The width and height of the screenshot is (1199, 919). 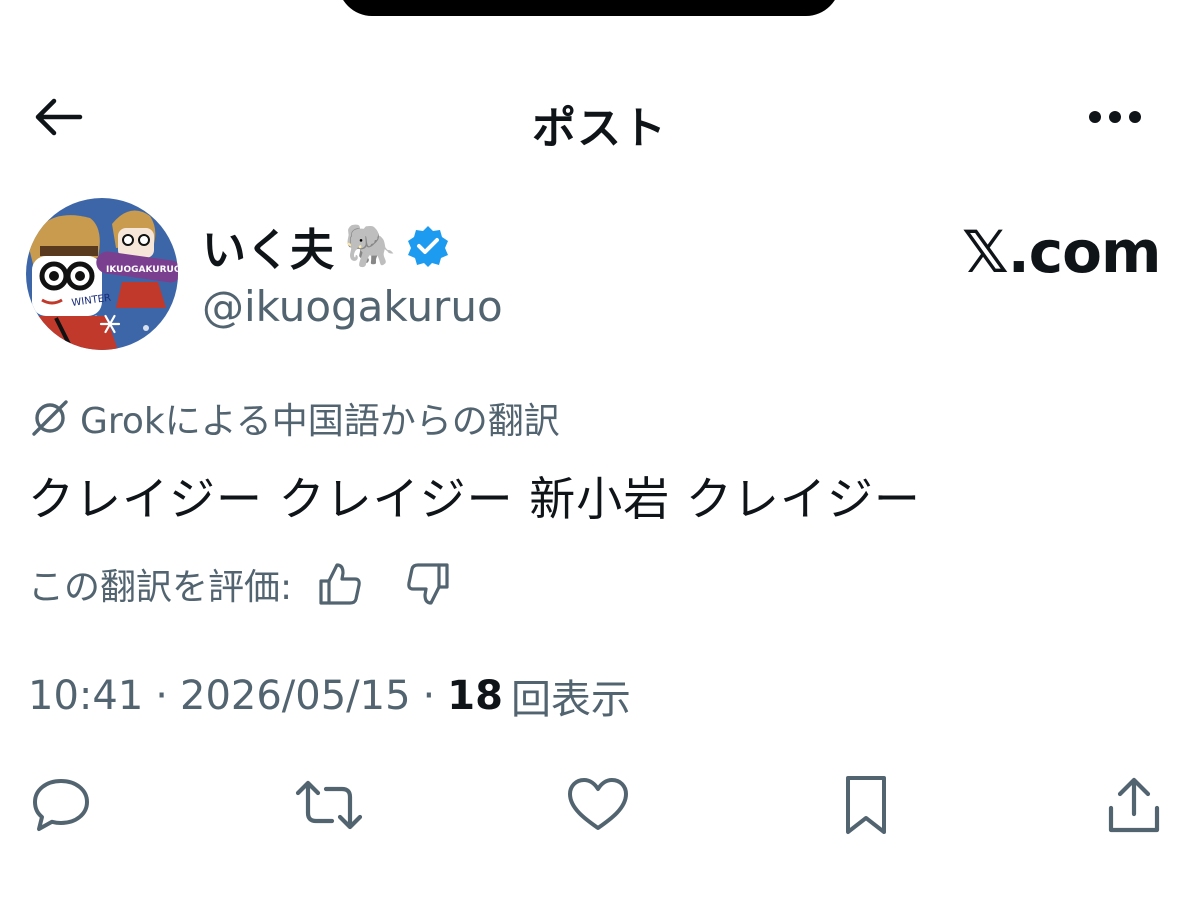 I want to click on avatar-illustration: IKUOGAKURUO WINTER, so click(x=102, y=274).